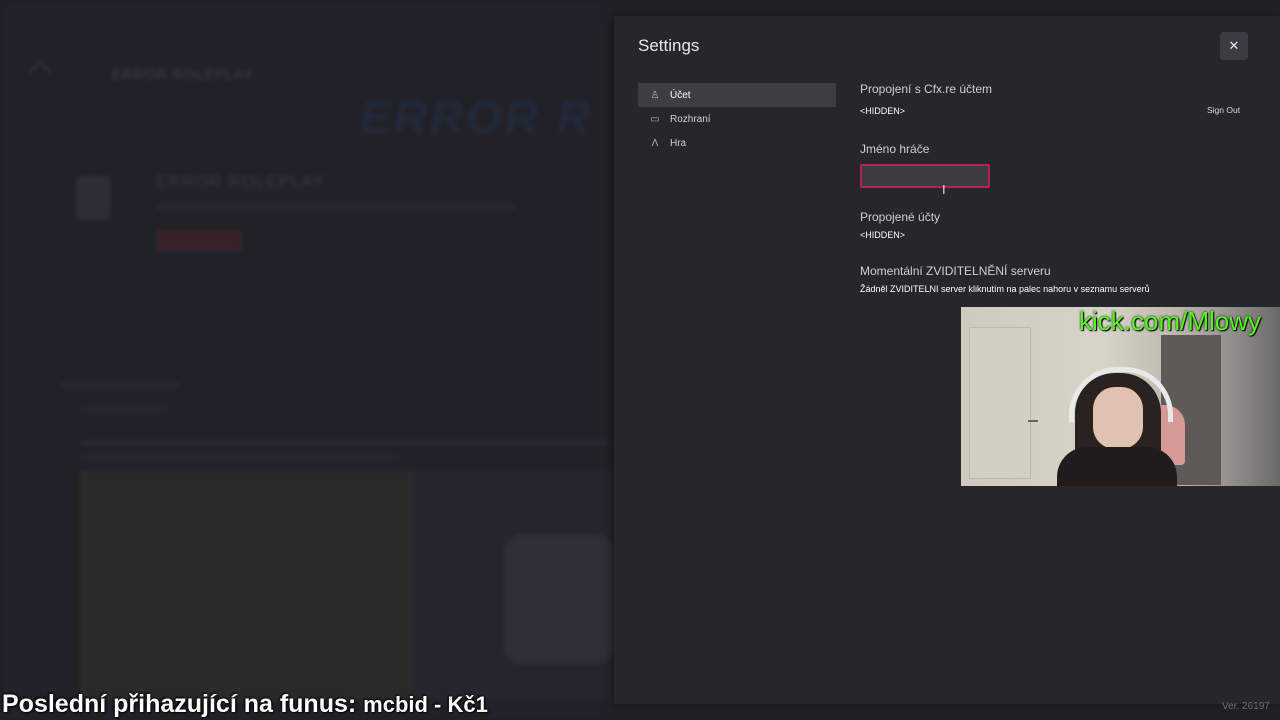 This screenshot has height=720, width=1280. Describe the element at coordinates (680, 95) in the screenshot. I see `nav-item-label: Účet` at that location.